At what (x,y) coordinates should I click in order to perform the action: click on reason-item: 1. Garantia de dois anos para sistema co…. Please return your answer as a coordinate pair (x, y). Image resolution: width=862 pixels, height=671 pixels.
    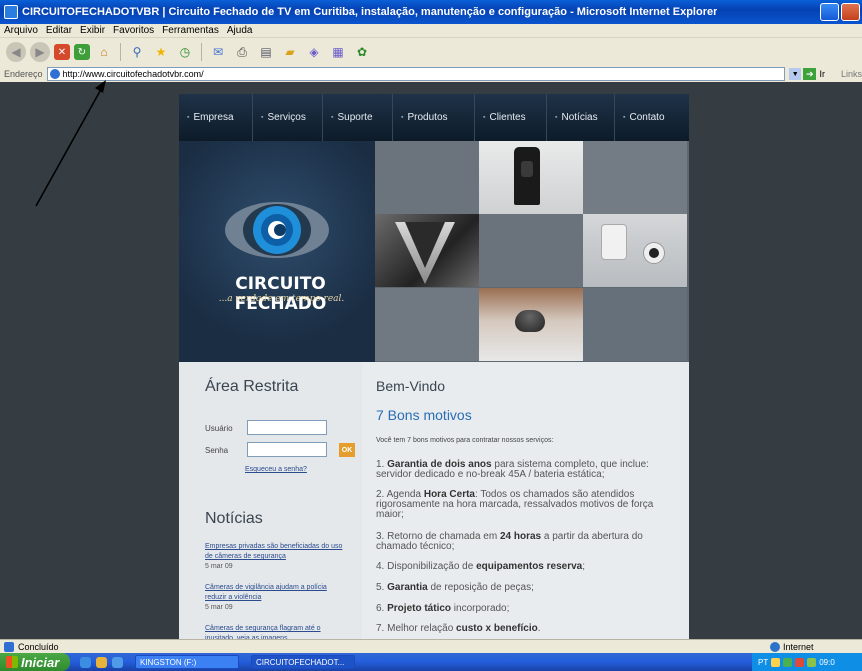
    Looking at the image, I should click on (518, 470).